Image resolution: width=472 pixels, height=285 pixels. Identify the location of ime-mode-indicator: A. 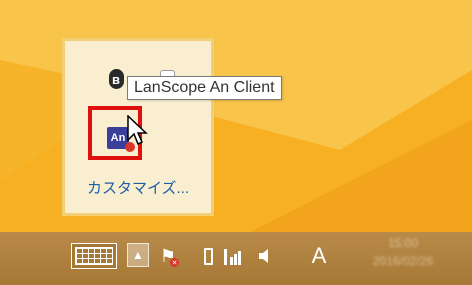
(319, 256).